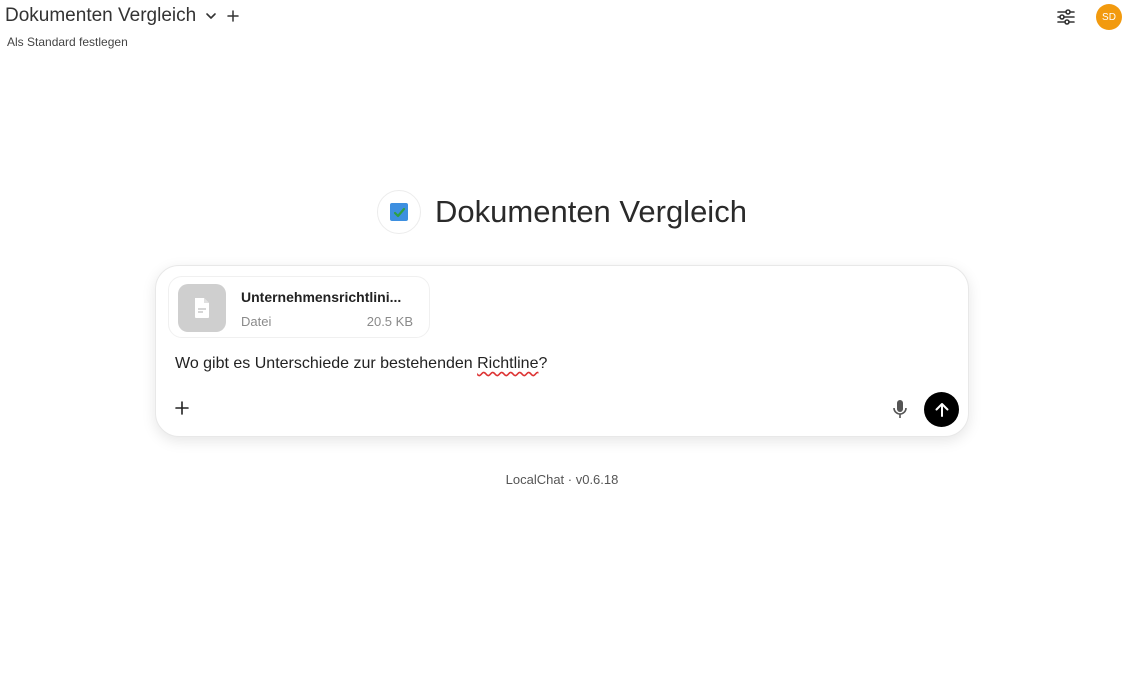 This screenshot has height=690, width=1124. Describe the element at coordinates (299, 307) in the screenshot. I see `attachment-card: Unternehmensrichtlini... Datei 20.5 KB` at that location.